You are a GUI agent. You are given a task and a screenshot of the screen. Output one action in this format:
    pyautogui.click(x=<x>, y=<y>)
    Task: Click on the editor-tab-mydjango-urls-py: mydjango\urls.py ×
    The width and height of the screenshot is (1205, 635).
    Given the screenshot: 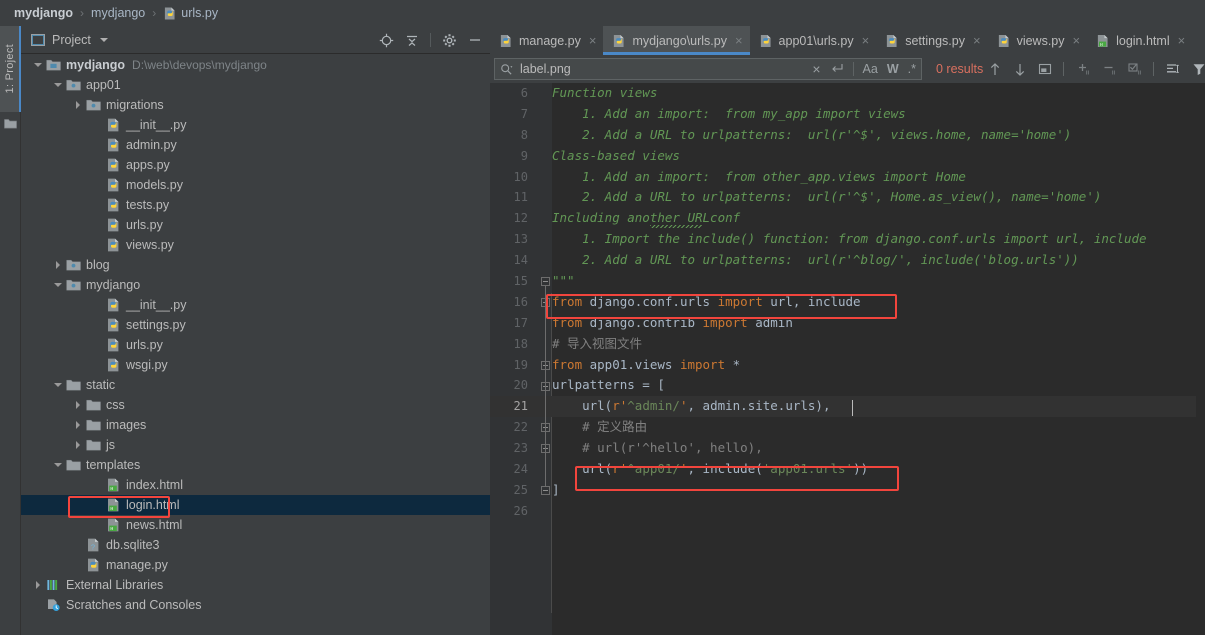 What is the action you would take?
    pyautogui.click(x=676, y=40)
    